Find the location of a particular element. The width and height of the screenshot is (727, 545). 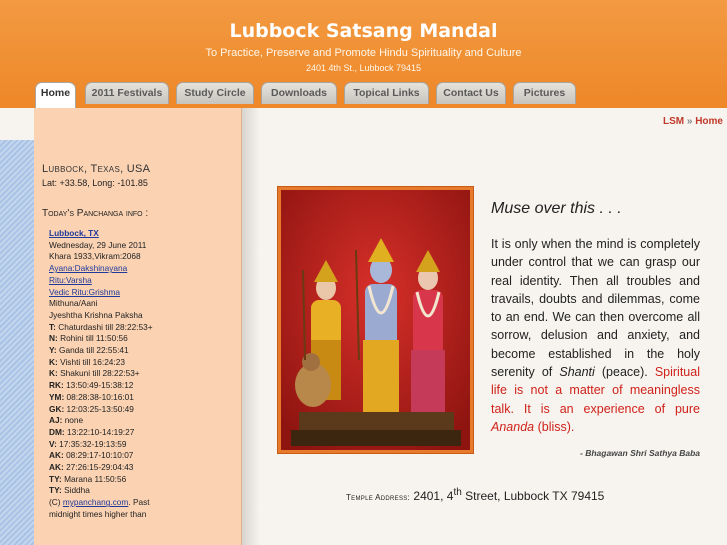

tab-contact-us: Contact Us is located at coordinates (471, 93).